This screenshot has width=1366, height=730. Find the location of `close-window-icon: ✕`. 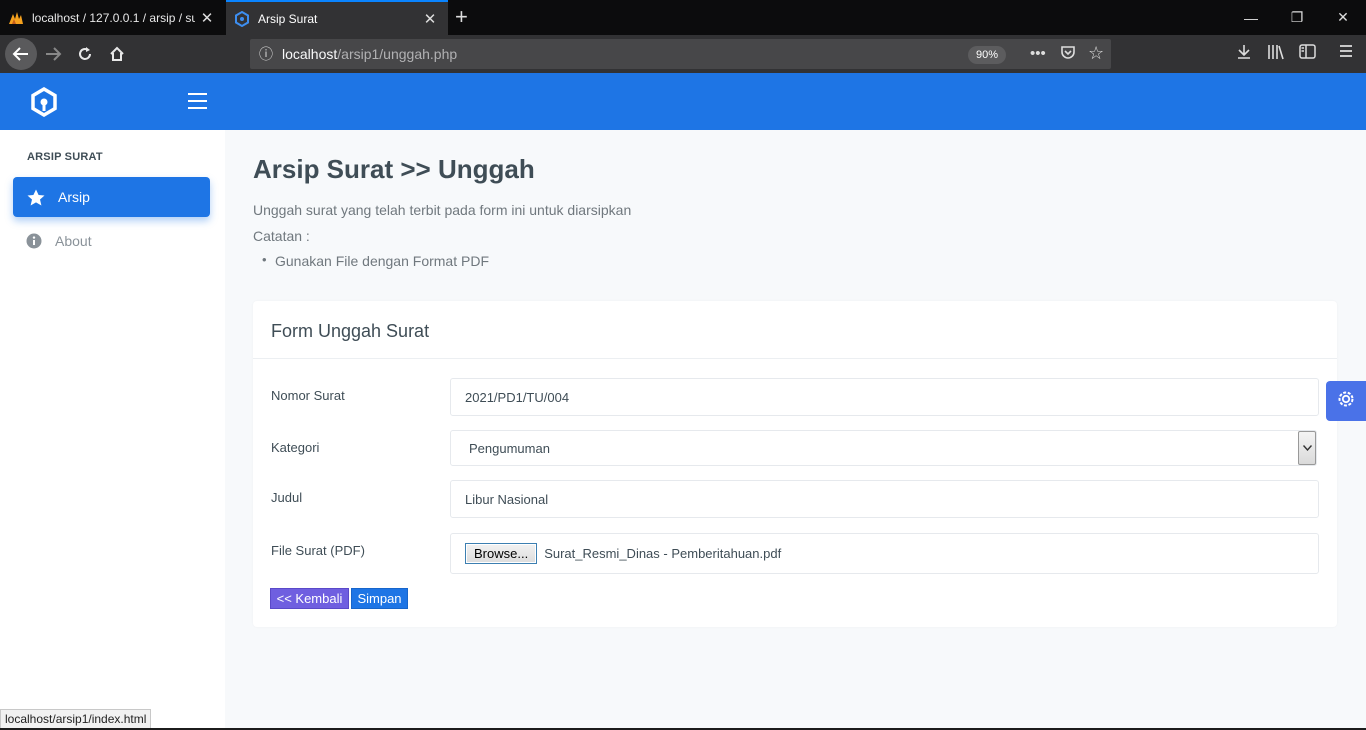

close-window-icon: ✕ is located at coordinates (1343, 17).